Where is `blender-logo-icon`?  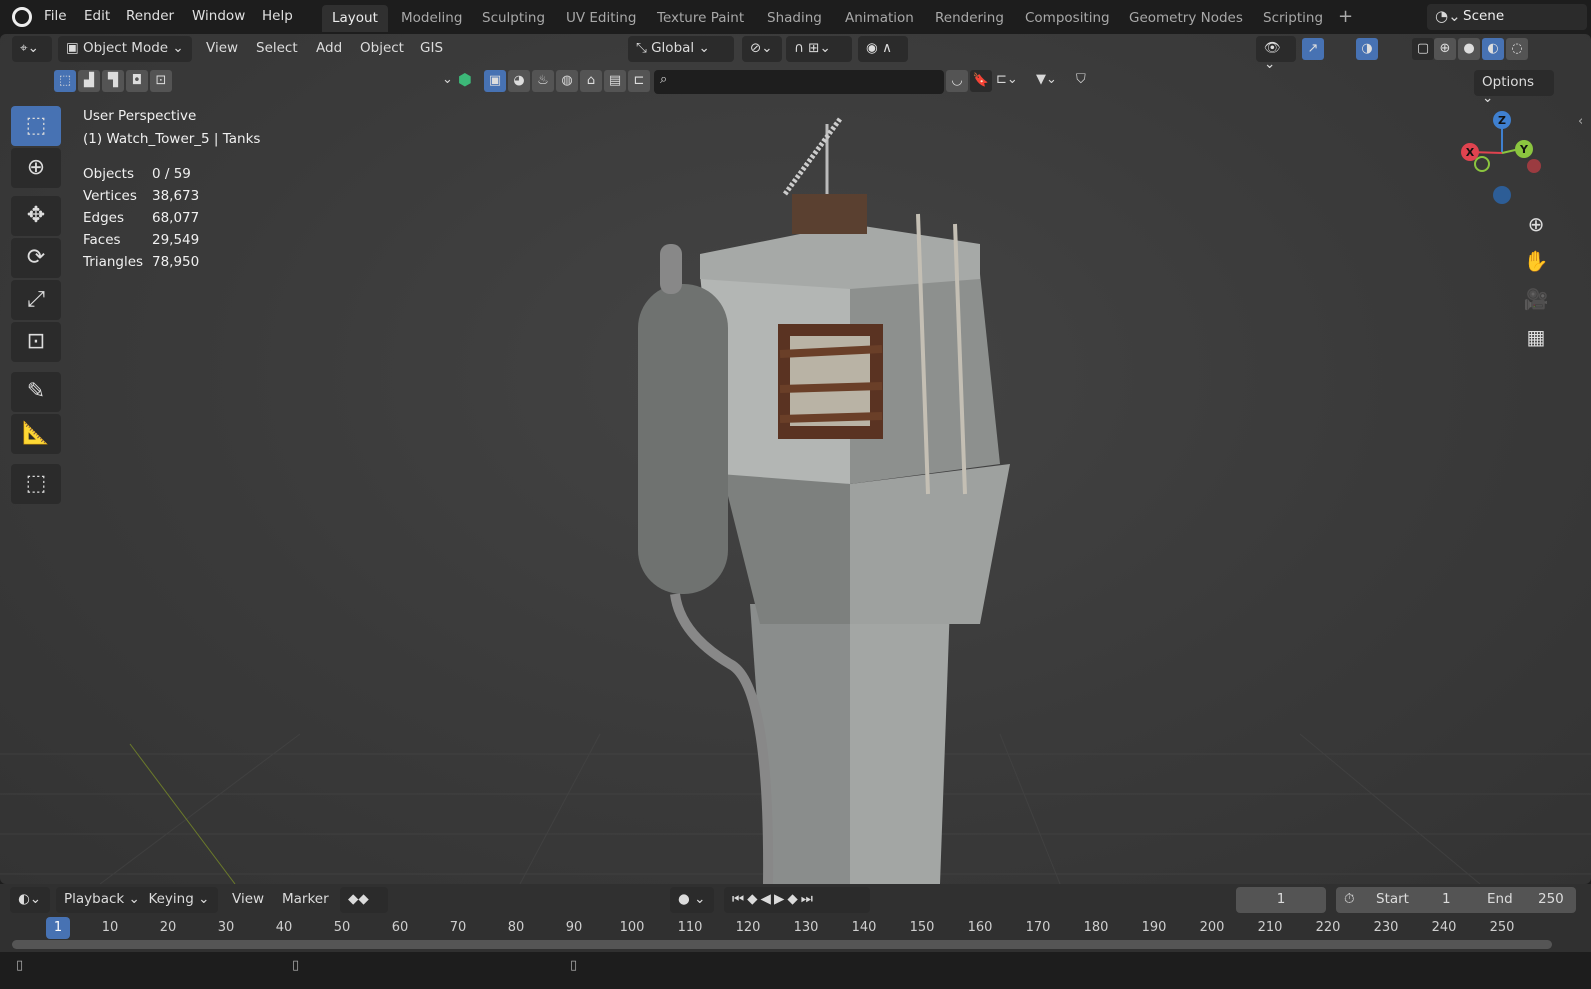
blender-logo-icon is located at coordinates (22, 17).